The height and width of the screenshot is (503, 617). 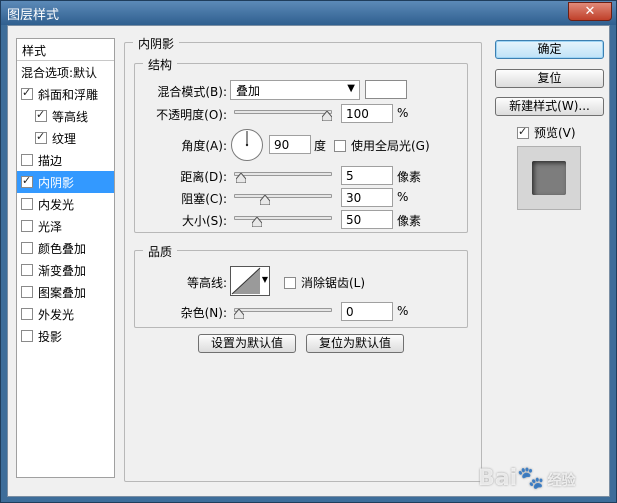 What do you see at coordinates (549, 49) in the screenshot?
I see `ok-button: 确定` at bounding box center [549, 49].